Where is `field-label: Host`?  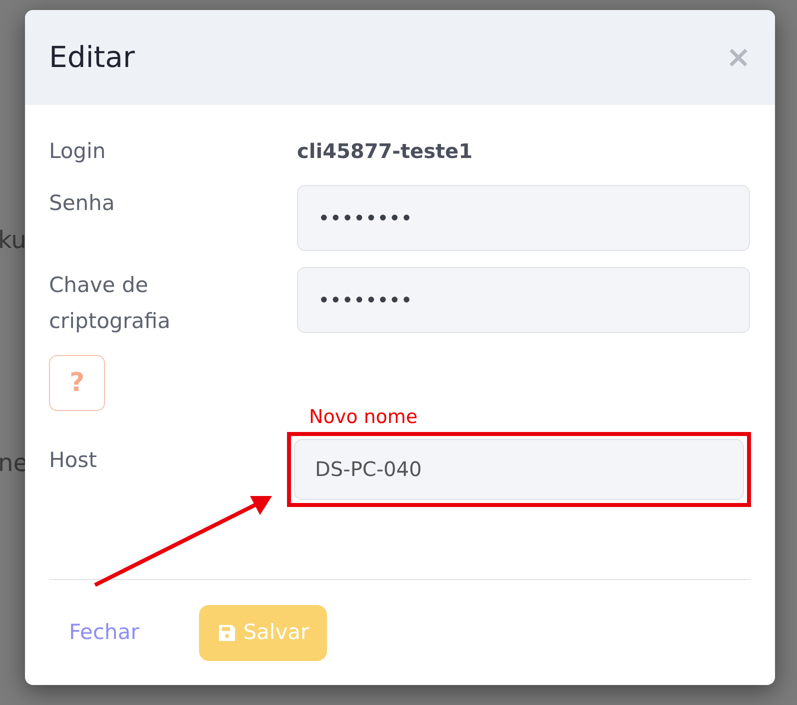
field-label: Host is located at coordinates (73, 460).